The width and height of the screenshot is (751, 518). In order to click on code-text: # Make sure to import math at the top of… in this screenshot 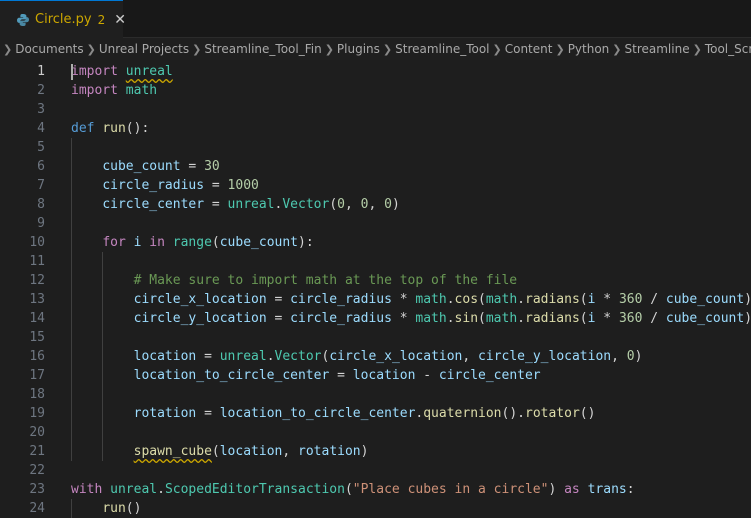, I will do `click(294, 280)`.